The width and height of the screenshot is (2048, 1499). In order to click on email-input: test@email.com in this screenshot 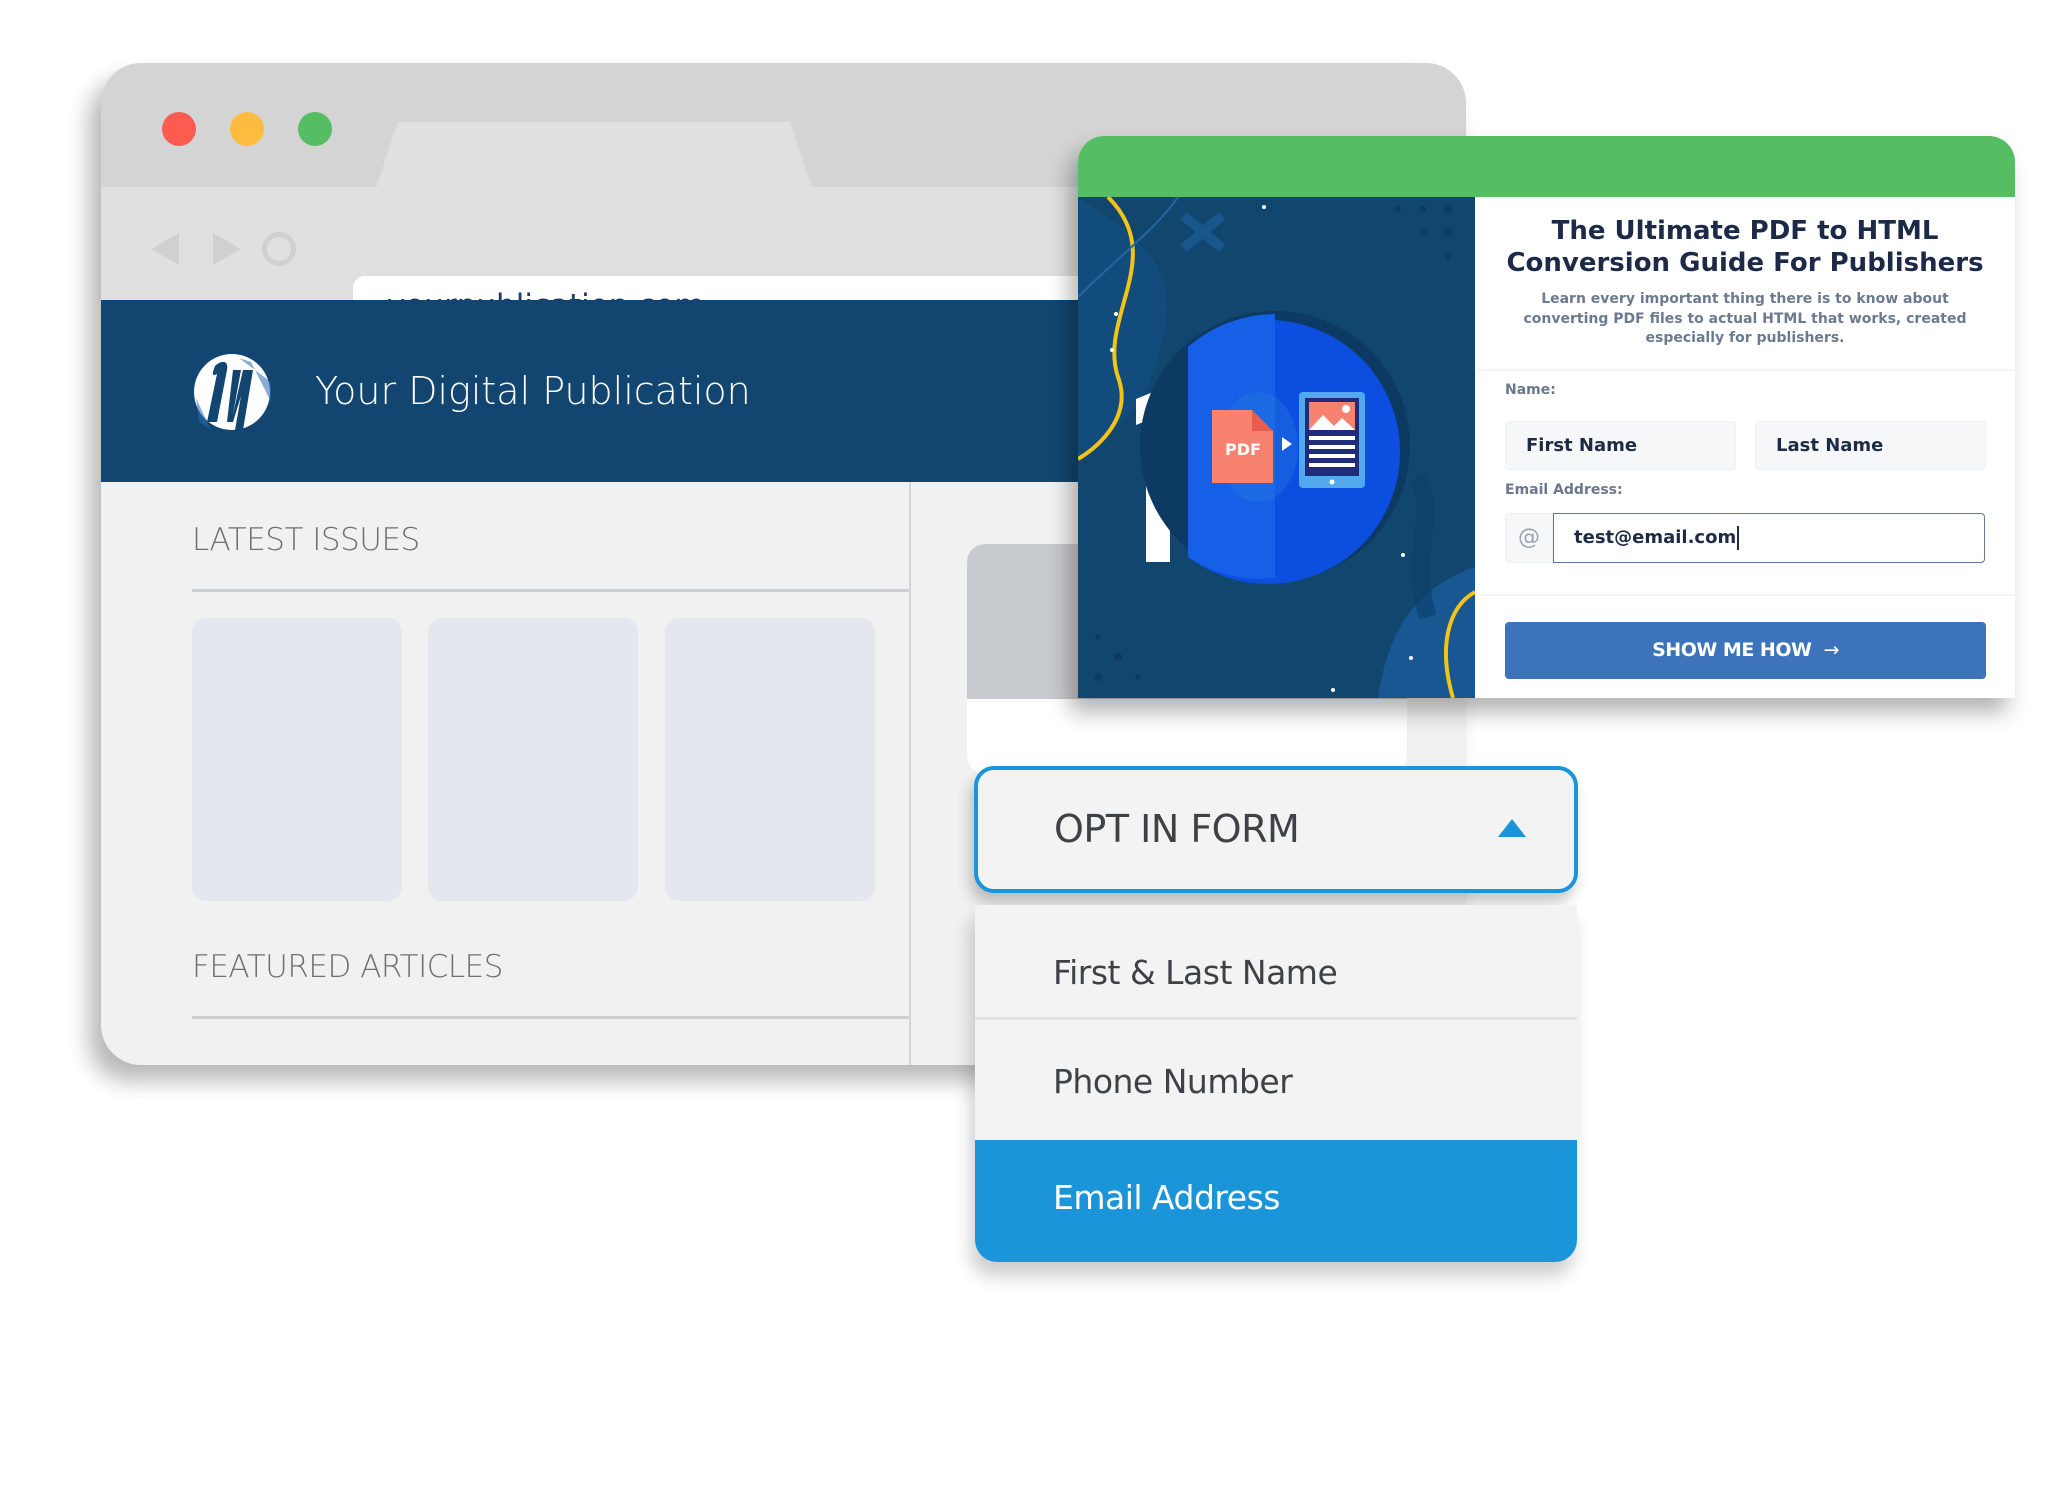, I will do `click(1769, 538)`.